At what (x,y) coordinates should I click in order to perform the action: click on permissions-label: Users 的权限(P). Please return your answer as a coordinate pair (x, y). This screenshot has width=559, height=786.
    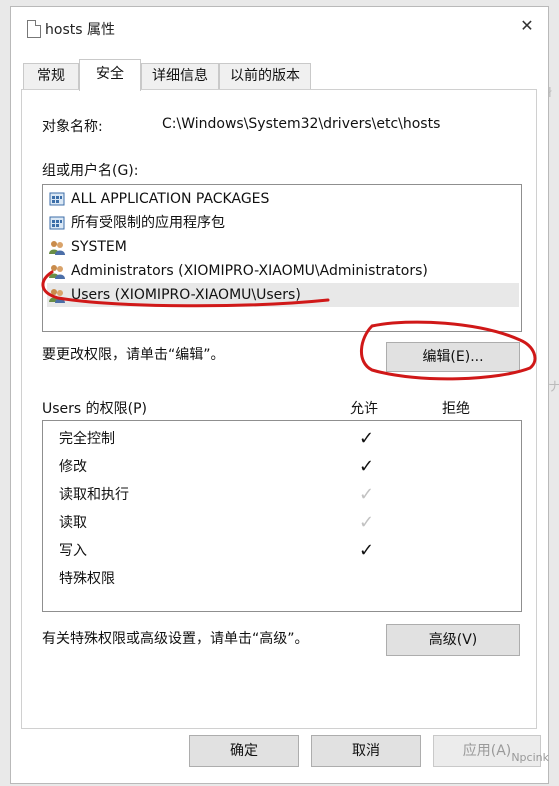
    Looking at the image, I should click on (95, 409).